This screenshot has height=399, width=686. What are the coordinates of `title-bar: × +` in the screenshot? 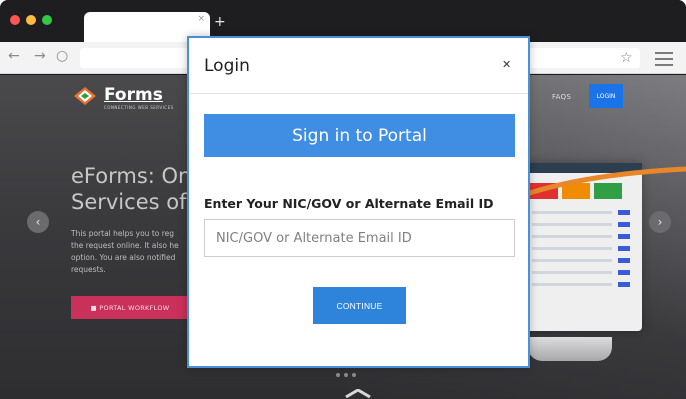 It's located at (343, 21).